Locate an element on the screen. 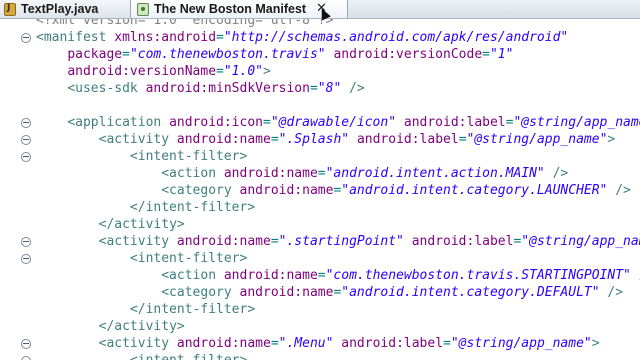  tab-label: TextPlay.java is located at coordinates (60, 9).